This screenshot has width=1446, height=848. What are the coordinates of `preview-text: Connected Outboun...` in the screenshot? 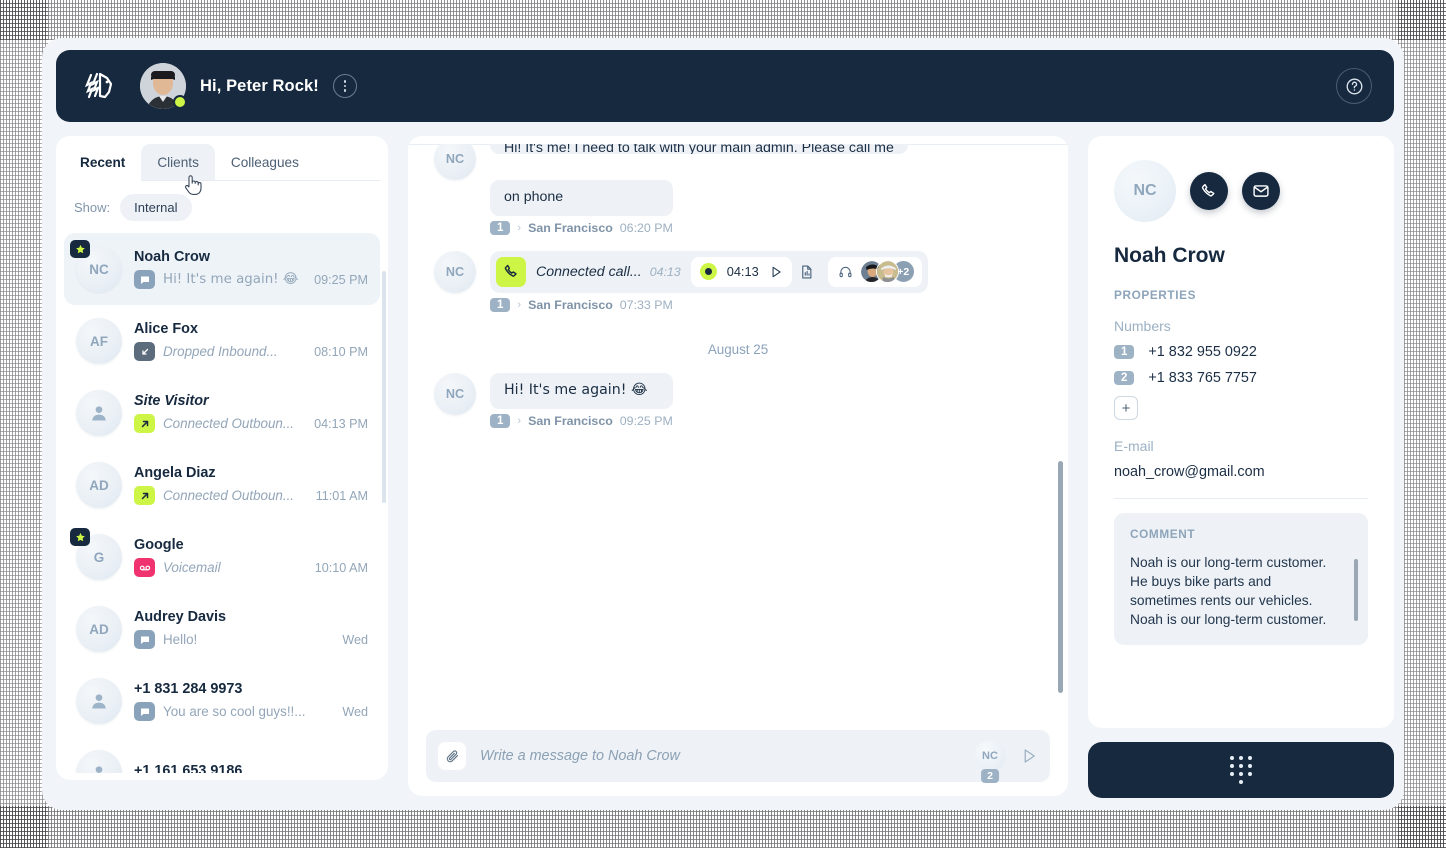 It's located at (229, 495).